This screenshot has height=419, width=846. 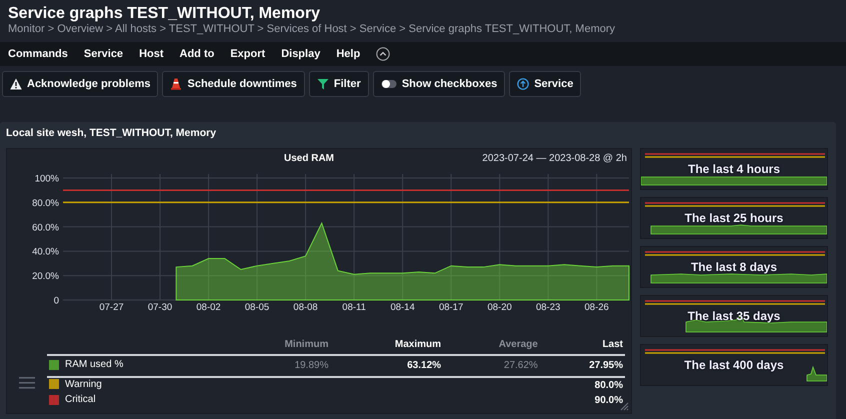 I want to click on thumbnail-title: The last 400 days, so click(x=734, y=365).